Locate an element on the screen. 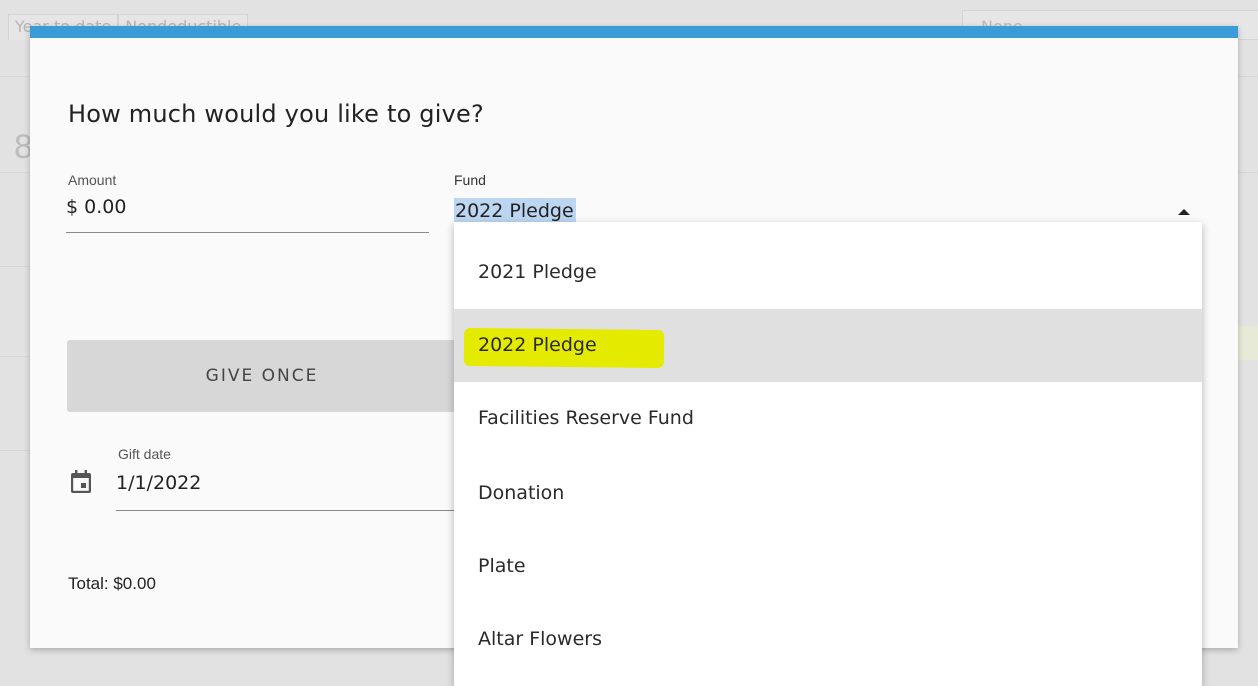 This screenshot has height=686, width=1258. total-amount: Total: $0.00 is located at coordinates (112, 583).